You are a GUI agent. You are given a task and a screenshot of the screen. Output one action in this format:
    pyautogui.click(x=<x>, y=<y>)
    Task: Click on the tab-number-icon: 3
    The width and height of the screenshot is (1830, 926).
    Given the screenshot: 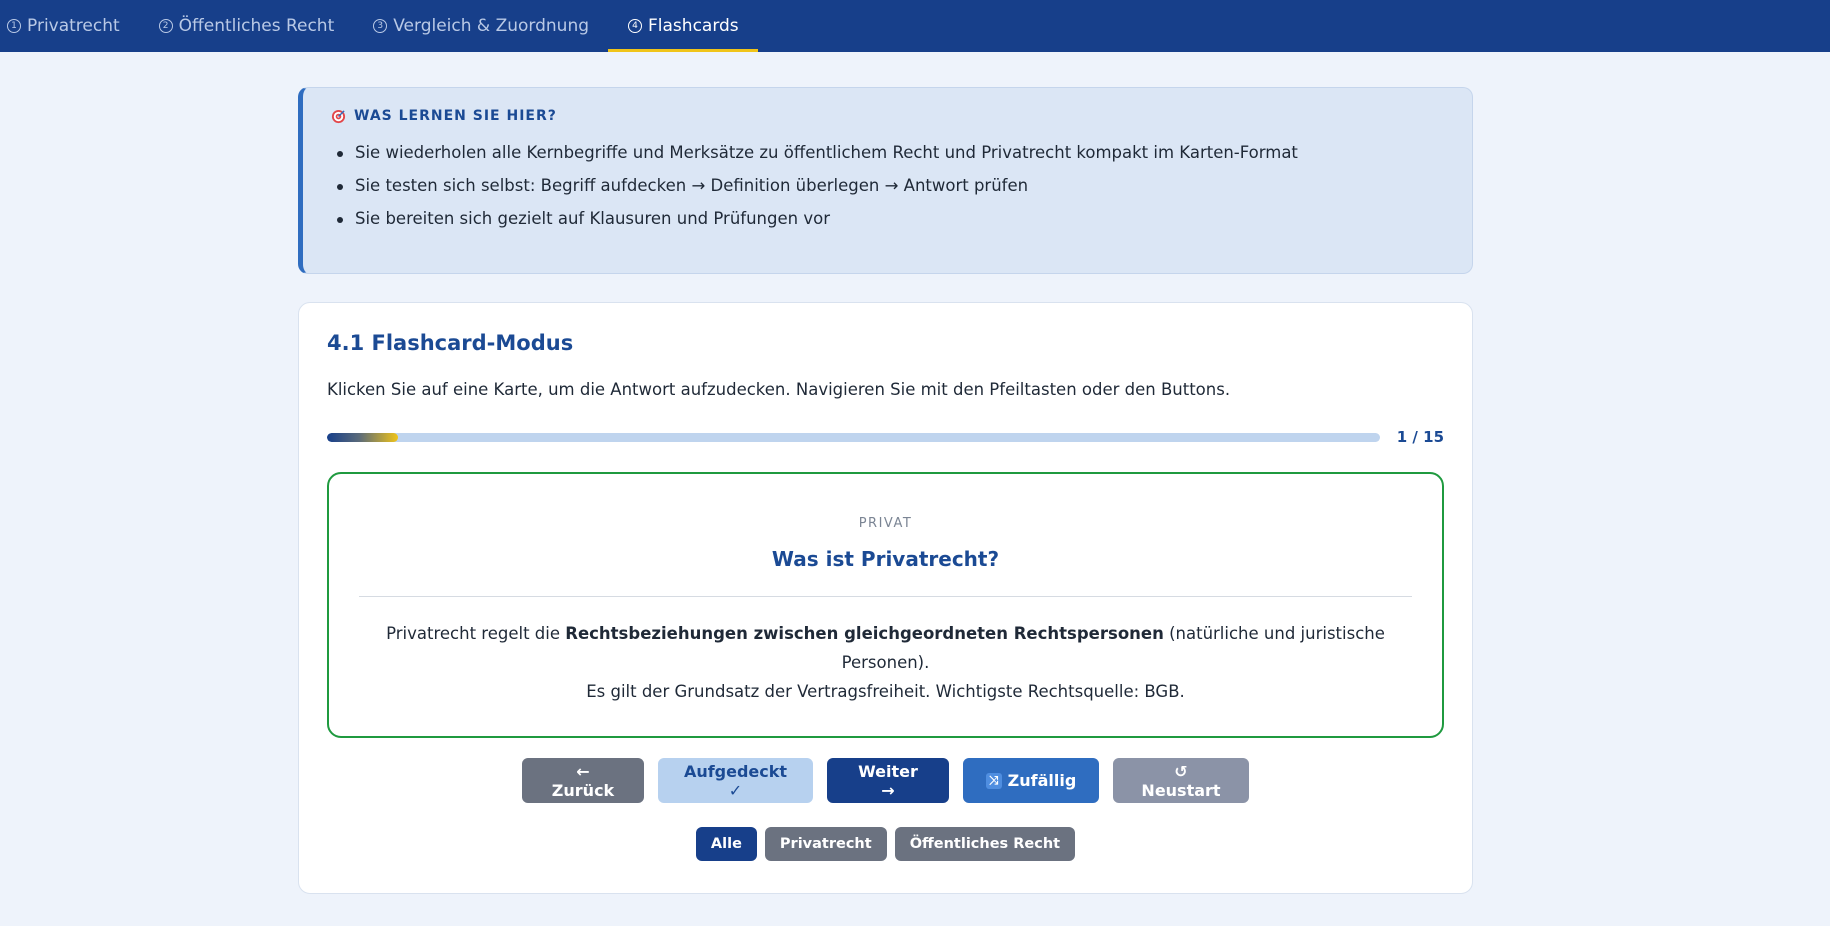 What is the action you would take?
    pyautogui.click(x=380, y=26)
    